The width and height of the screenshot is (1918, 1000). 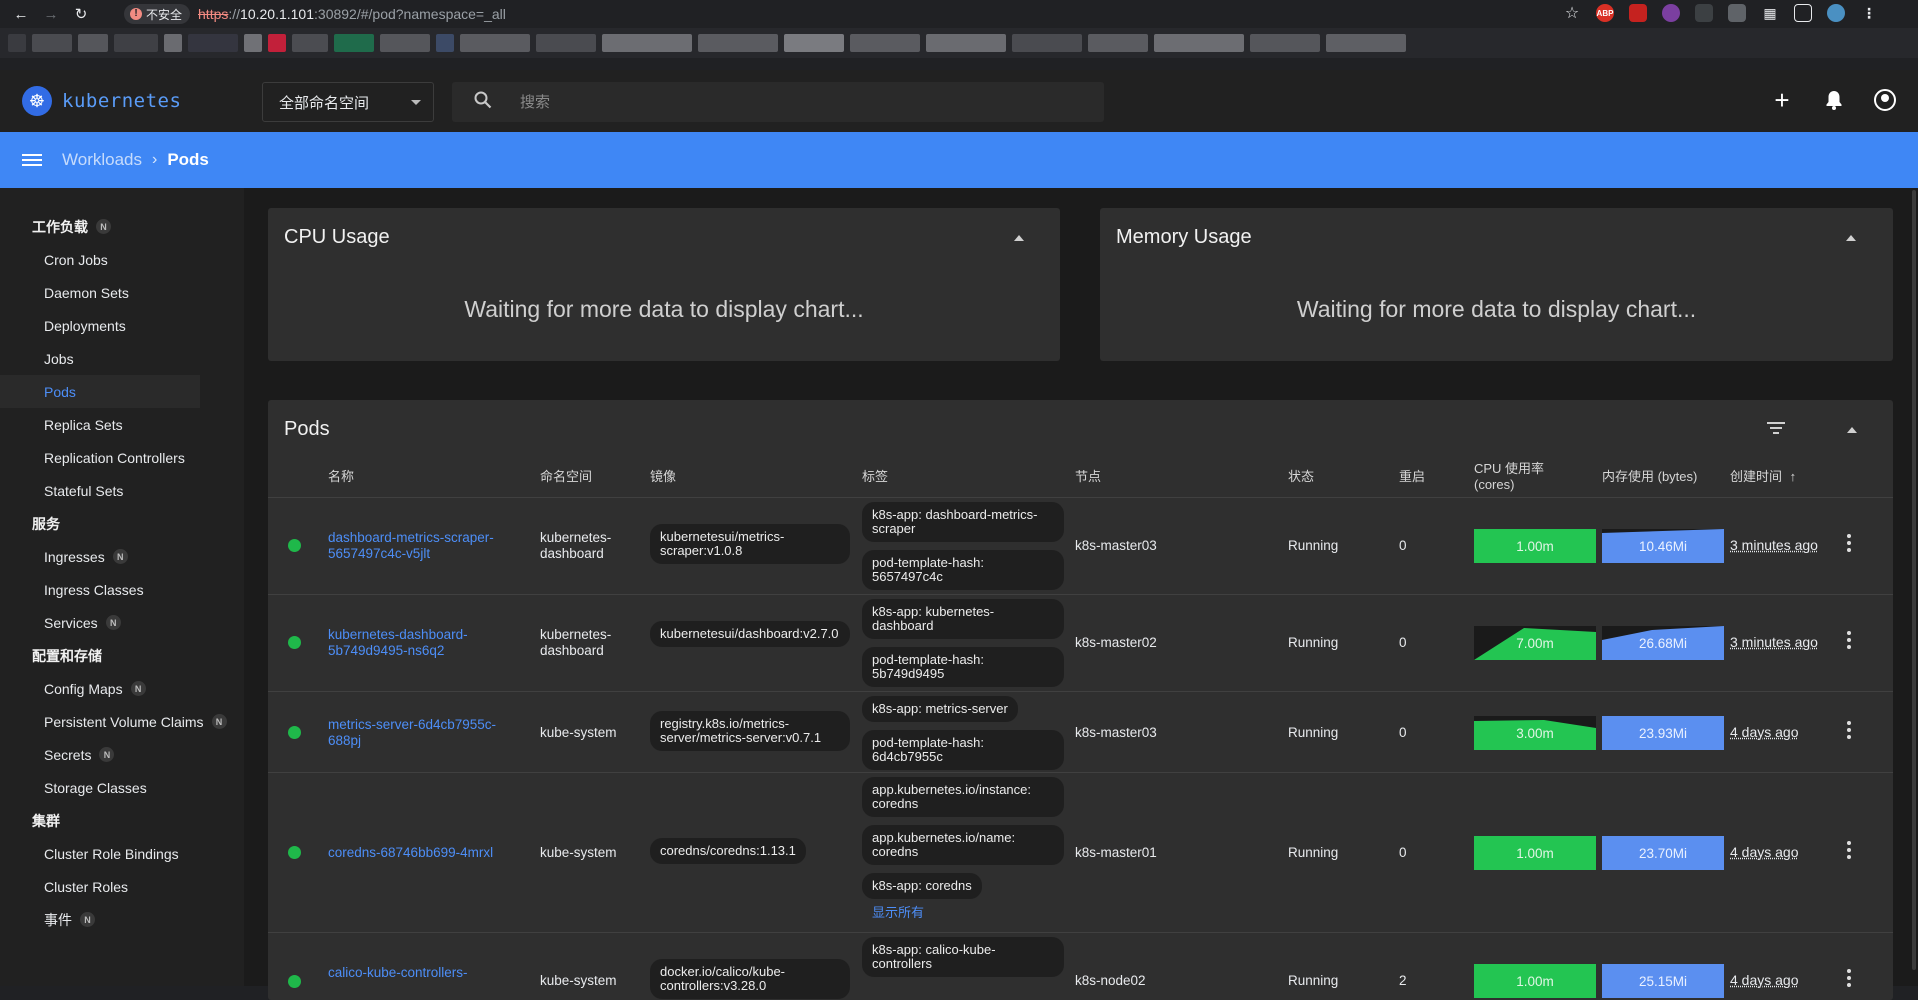 What do you see at coordinates (122, 721) in the screenshot?
I see `sidebar-item-pvc: Persistent Volume Claims N` at bounding box center [122, 721].